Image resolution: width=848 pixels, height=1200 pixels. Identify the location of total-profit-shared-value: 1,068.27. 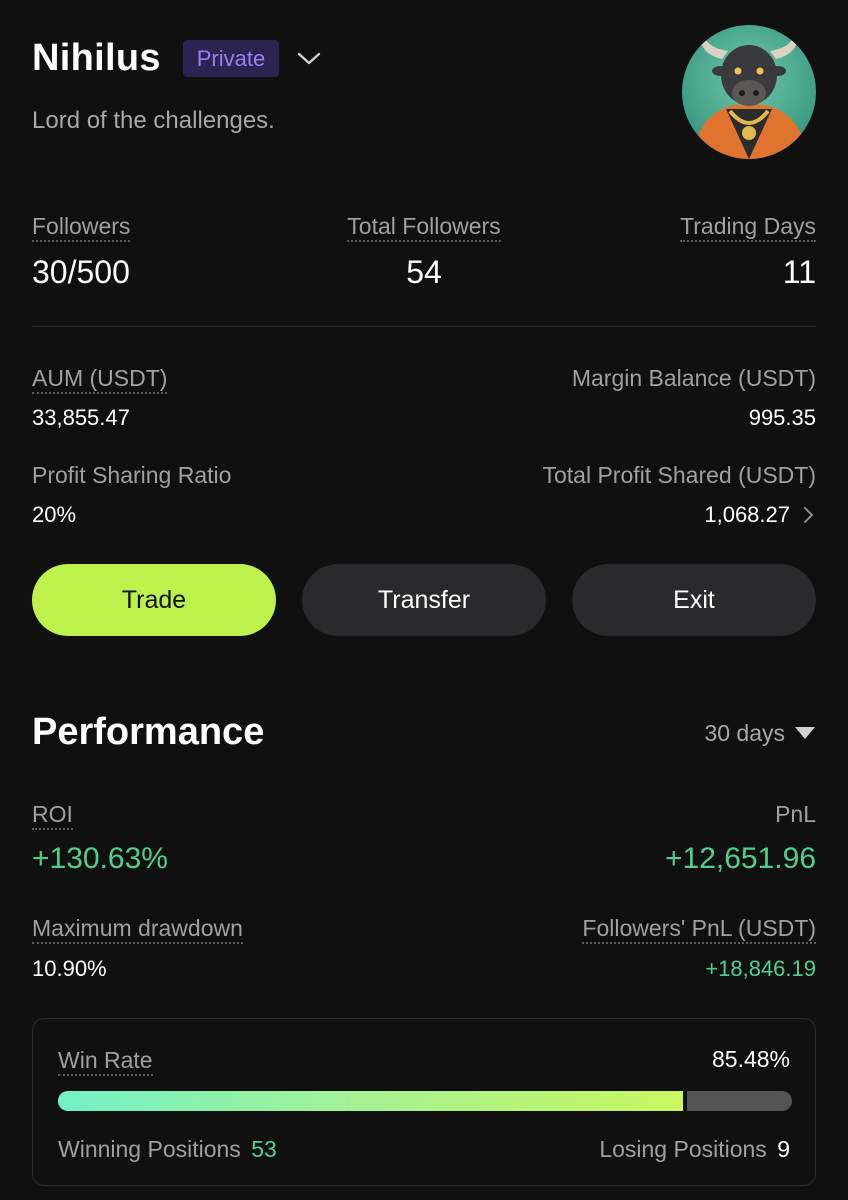
(653, 515).